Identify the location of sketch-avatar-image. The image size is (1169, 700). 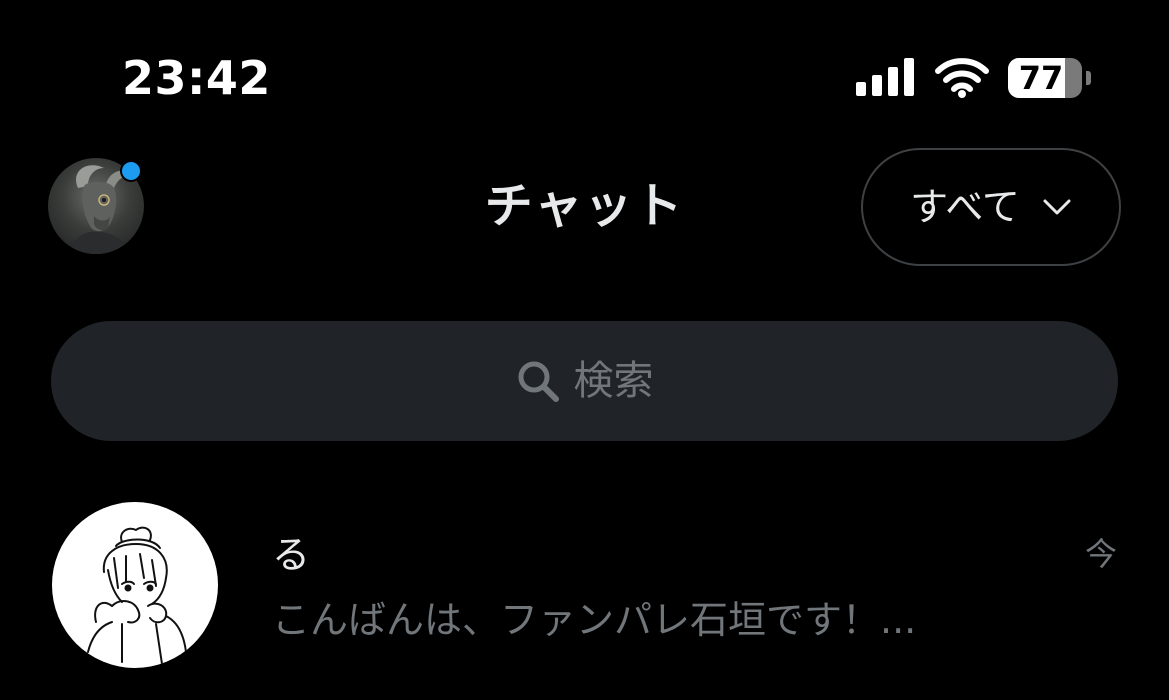
(137, 595).